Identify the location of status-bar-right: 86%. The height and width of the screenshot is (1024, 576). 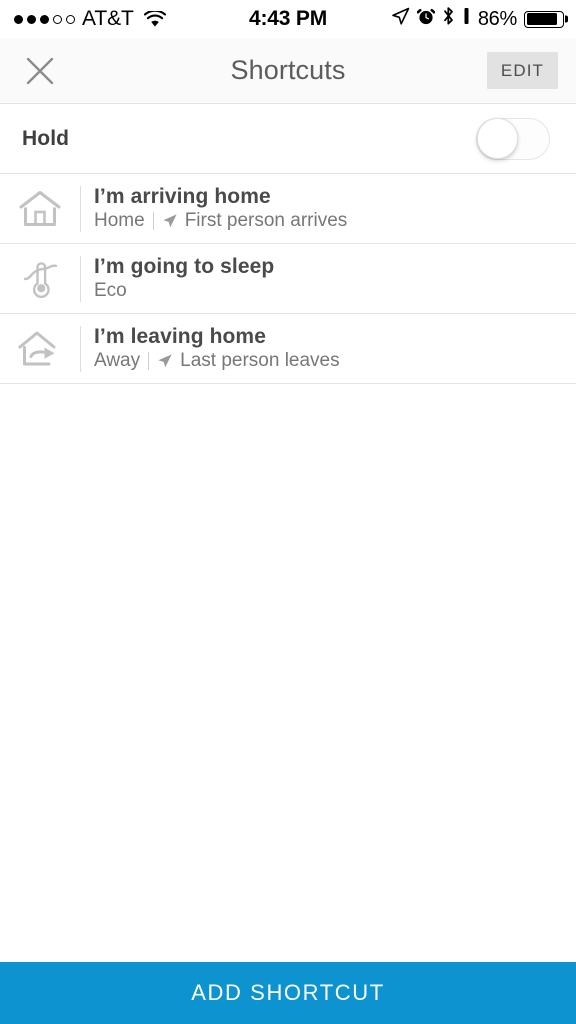
(477, 19).